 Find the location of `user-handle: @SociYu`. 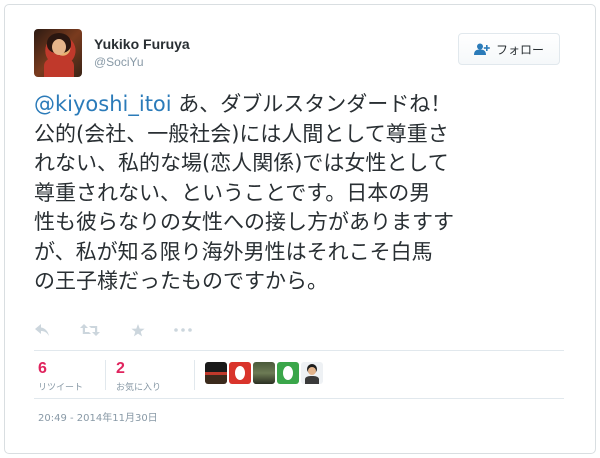

user-handle: @SociYu is located at coordinates (119, 62).